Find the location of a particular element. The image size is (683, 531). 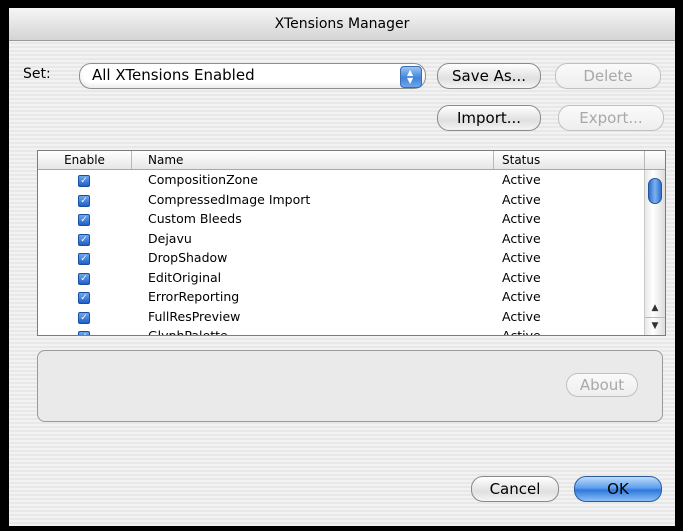

description-box: About is located at coordinates (350, 386).